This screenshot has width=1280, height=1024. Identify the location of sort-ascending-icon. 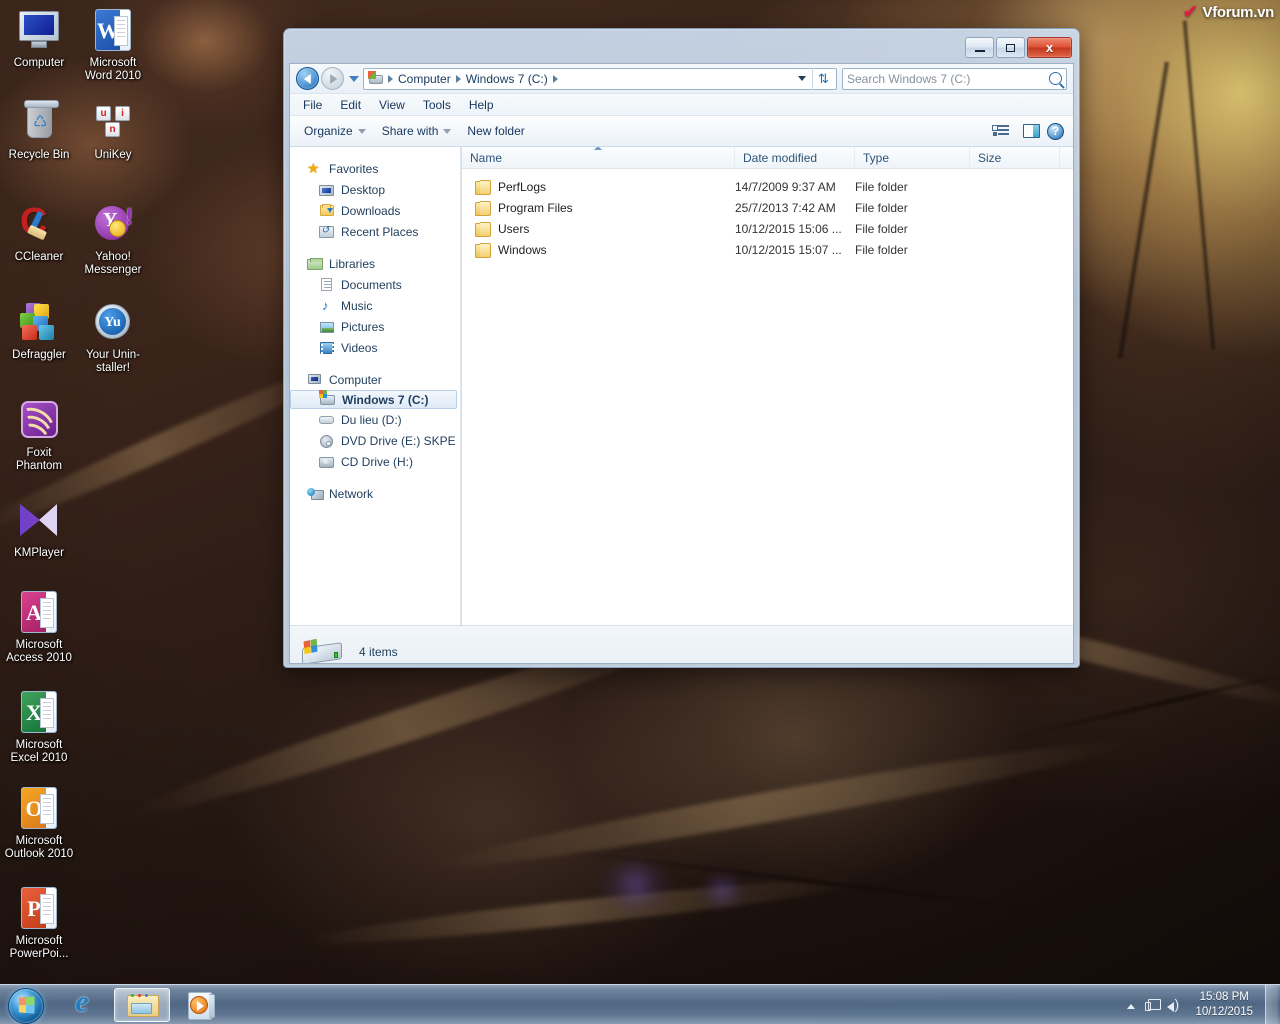
(598, 148).